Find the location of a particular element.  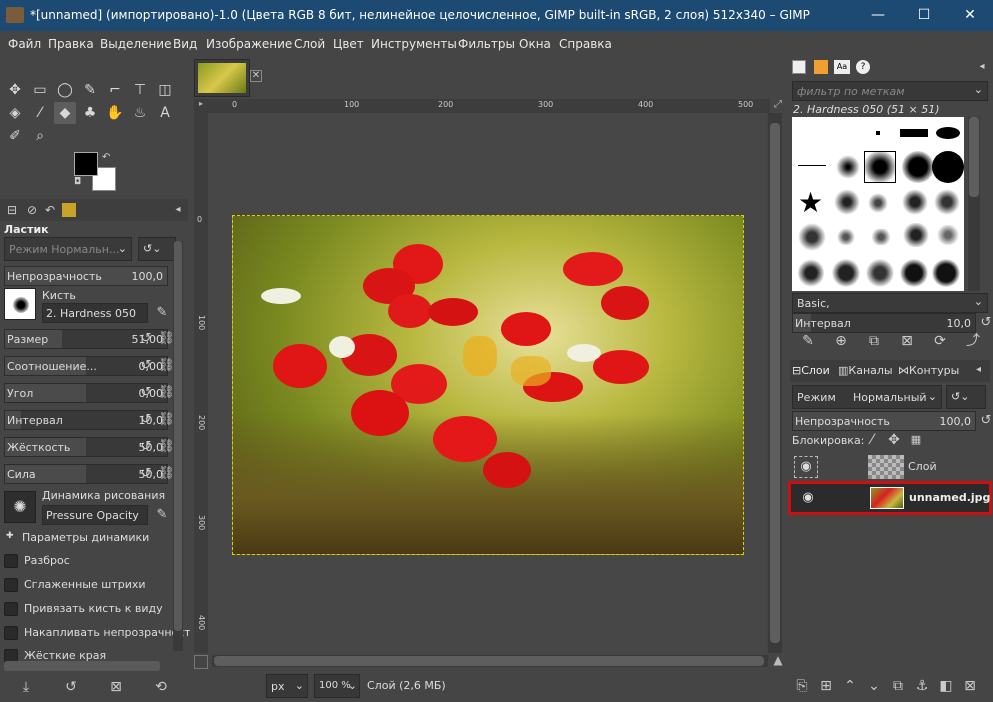

vertical-ruler: 0 100 200 300 400 is located at coordinates (201, 383).